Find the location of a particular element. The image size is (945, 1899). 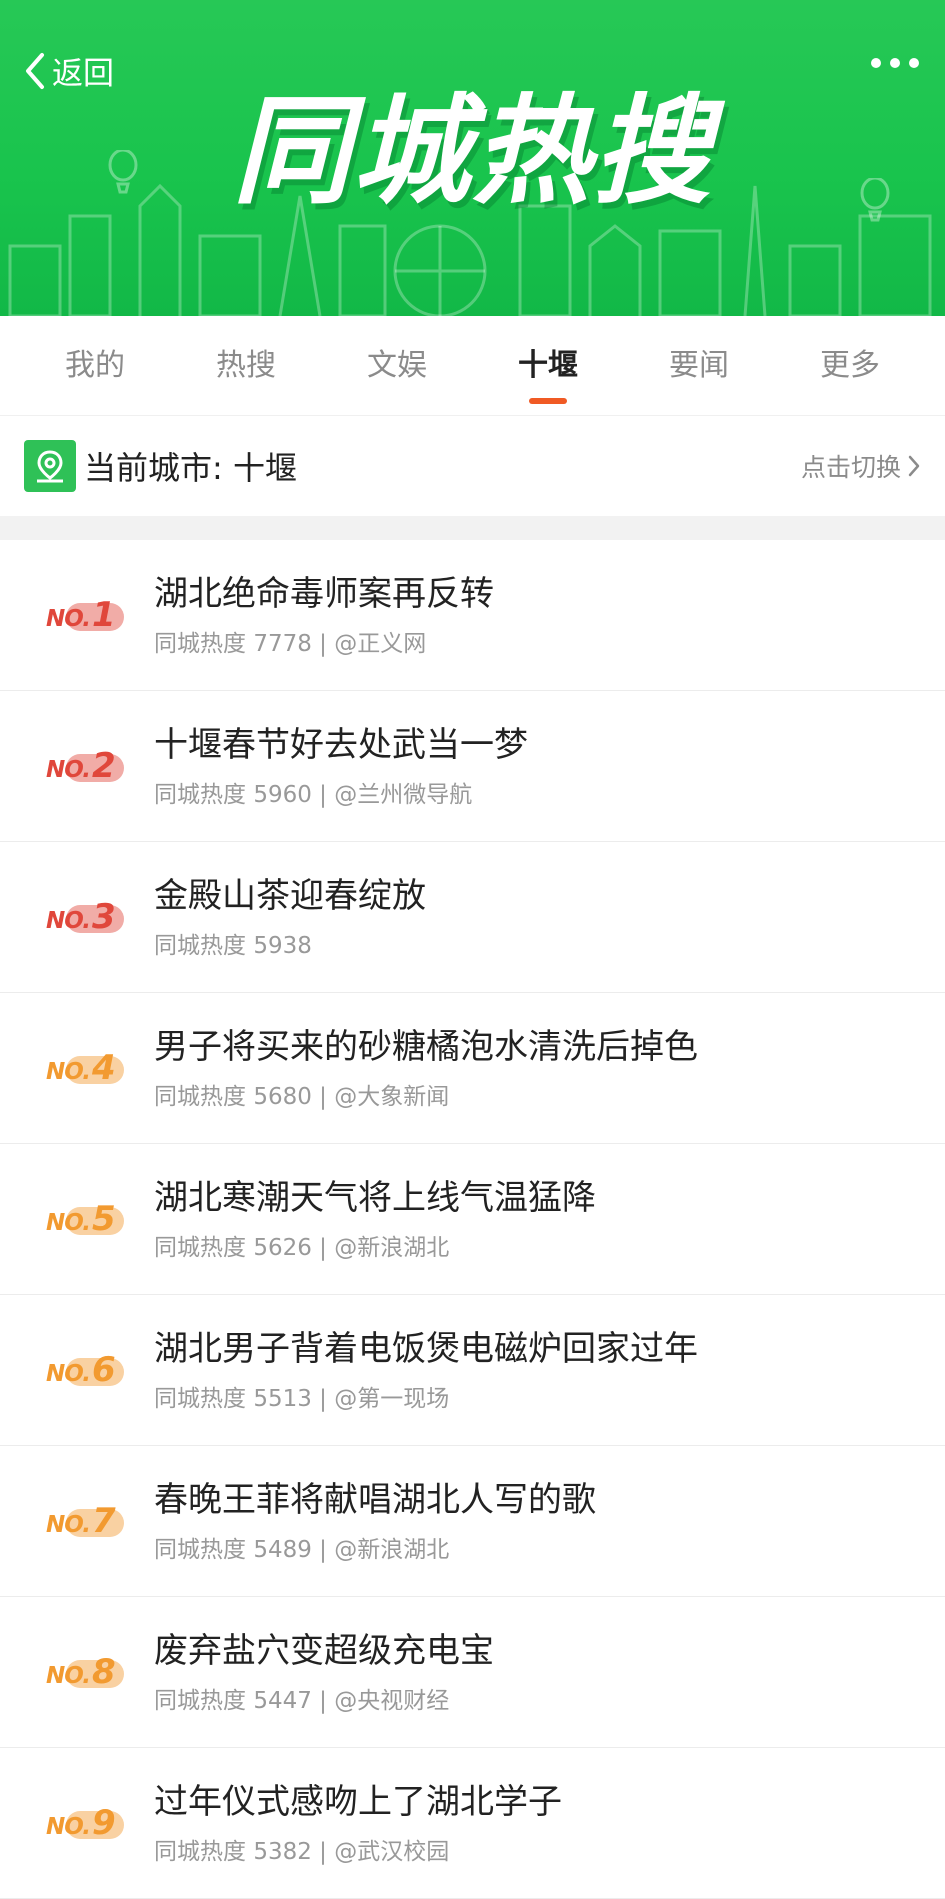

item-source: | @央视财经 is located at coordinates (384, 1701).